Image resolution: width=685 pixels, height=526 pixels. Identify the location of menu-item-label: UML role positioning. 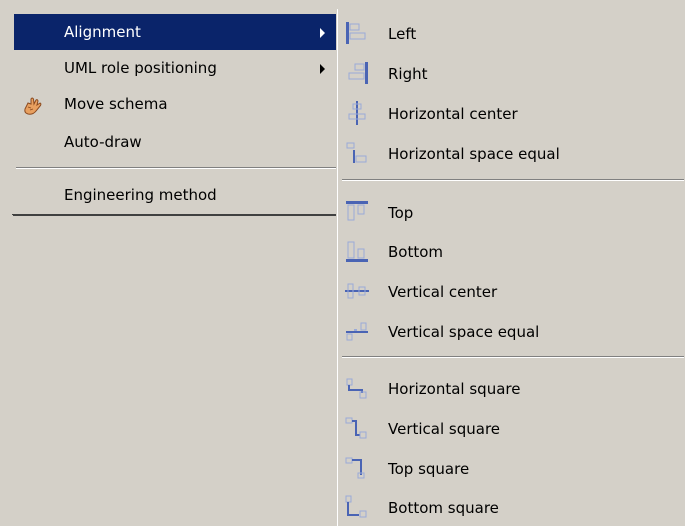
(140, 68).